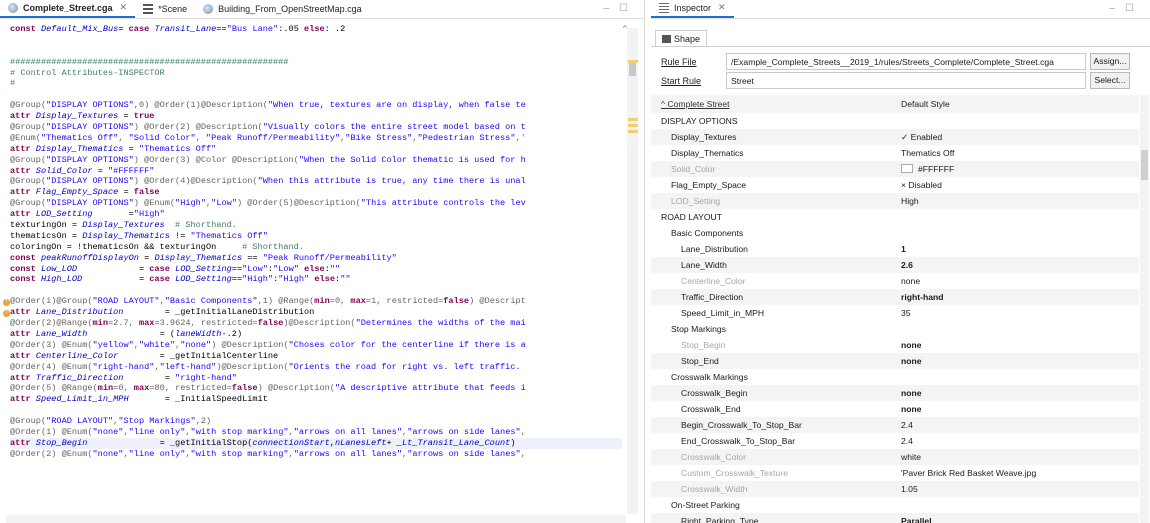 The width and height of the screenshot is (1150, 523). What do you see at coordinates (206, 377) in the screenshot?
I see `code-token: "right-hand"` at bounding box center [206, 377].